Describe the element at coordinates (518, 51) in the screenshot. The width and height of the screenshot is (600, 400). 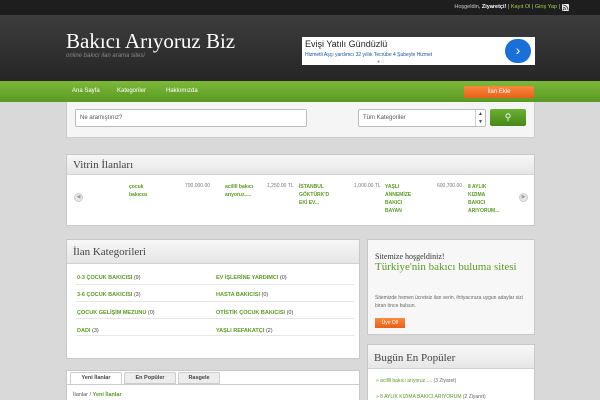
I see `chevron-right-icon: ›` at that location.